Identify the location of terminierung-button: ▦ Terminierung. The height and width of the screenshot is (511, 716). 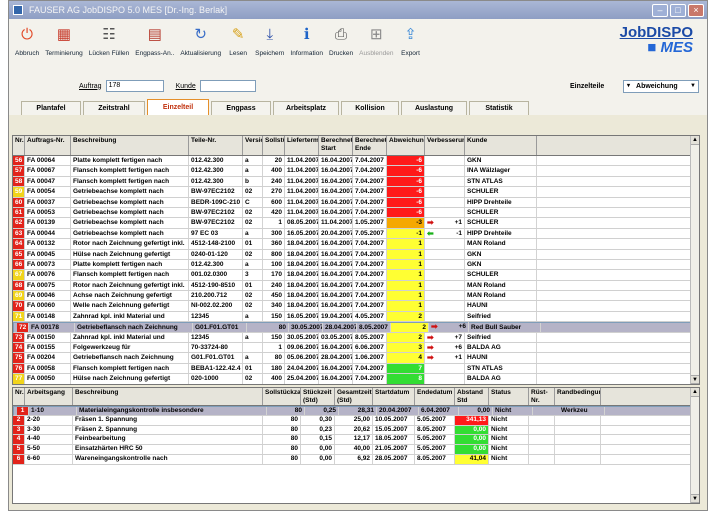
(64, 40).